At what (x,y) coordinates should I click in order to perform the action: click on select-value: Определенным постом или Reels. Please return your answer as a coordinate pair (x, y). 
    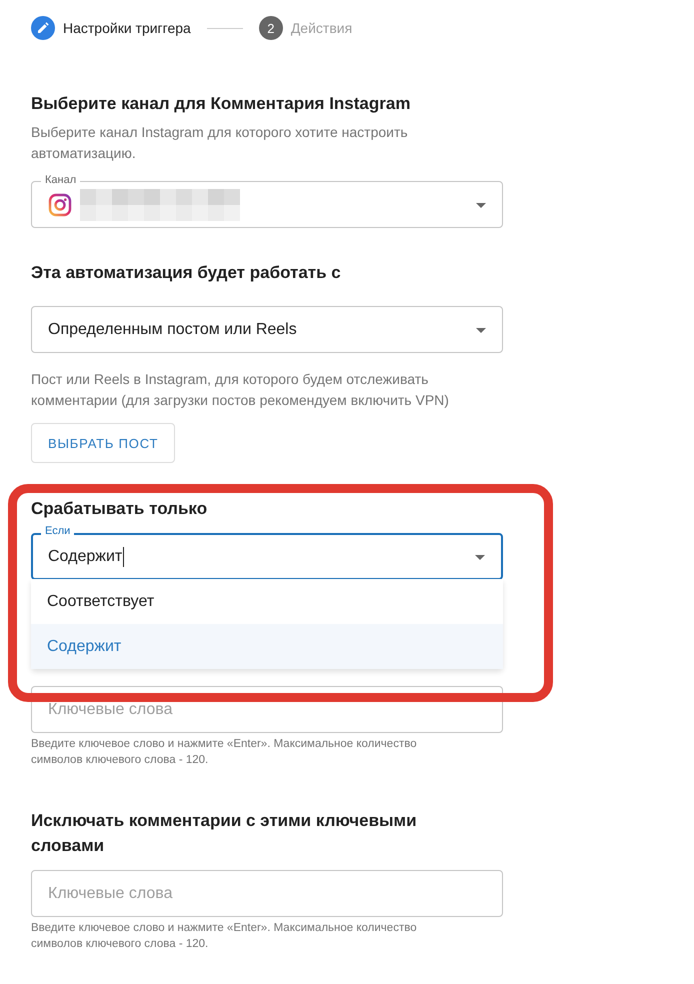
    Looking at the image, I should click on (172, 329).